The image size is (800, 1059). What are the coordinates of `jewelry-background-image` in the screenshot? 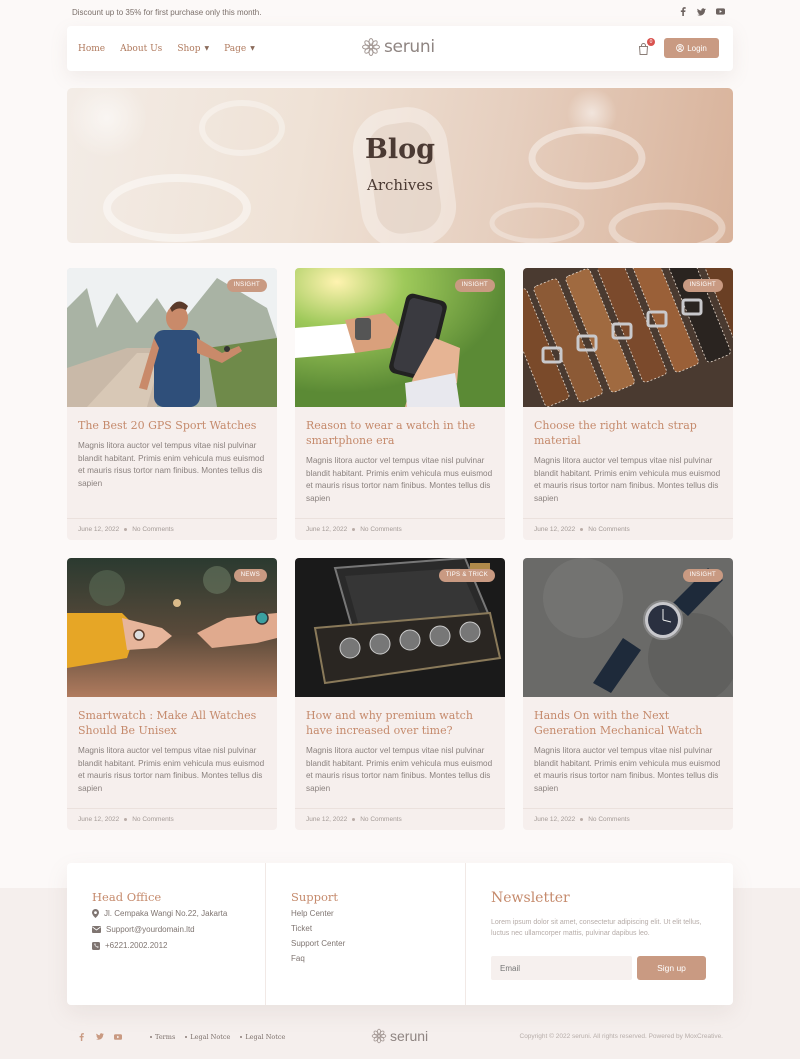 It's located at (396, 165).